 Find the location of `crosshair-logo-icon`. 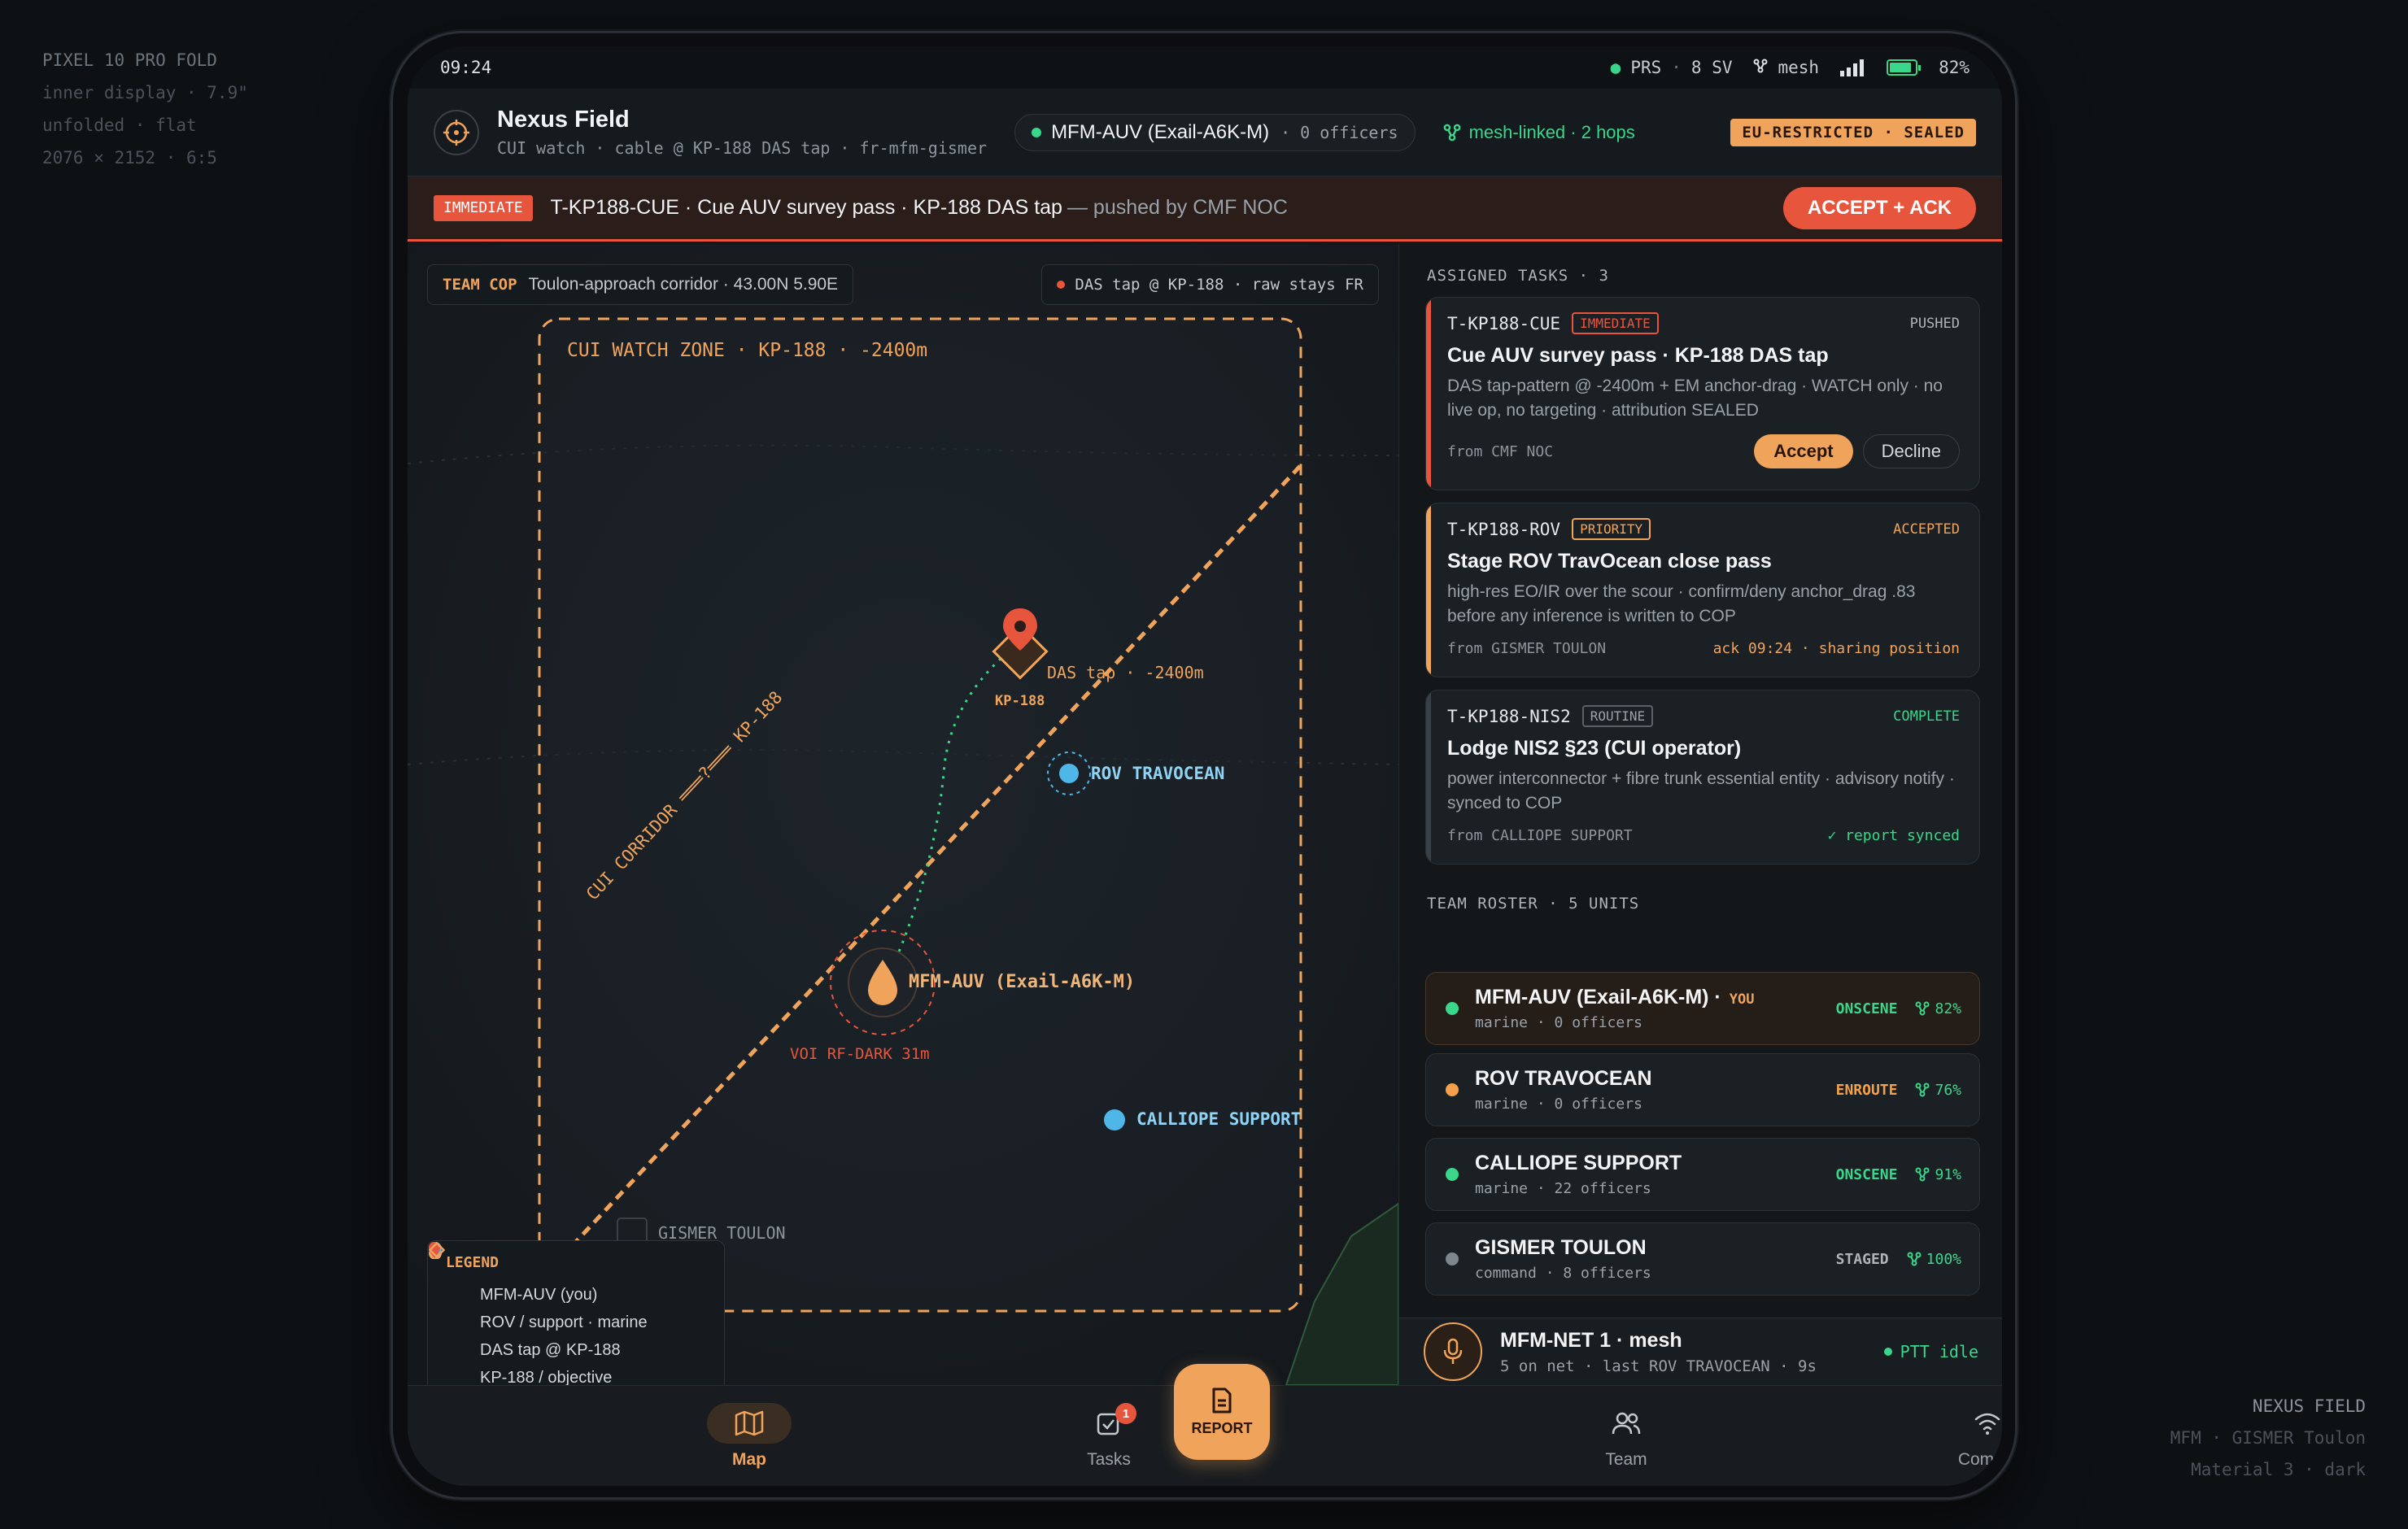

crosshair-logo-icon is located at coordinates (457, 132).